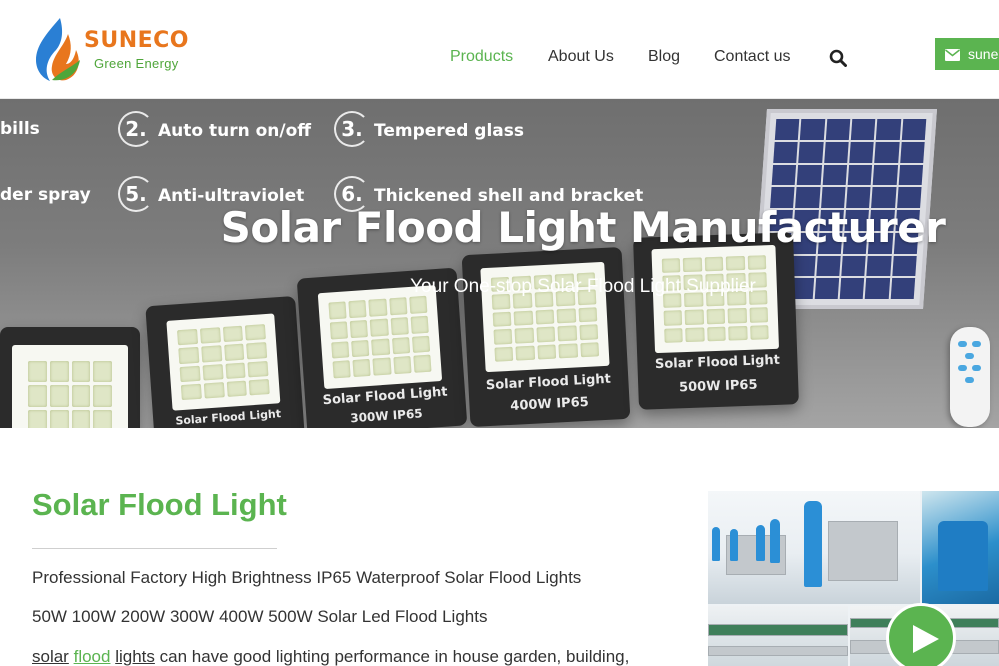 The image size is (999, 666). Describe the element at coordinates (154, 548) in the screenshot. I see `divider` at that location.